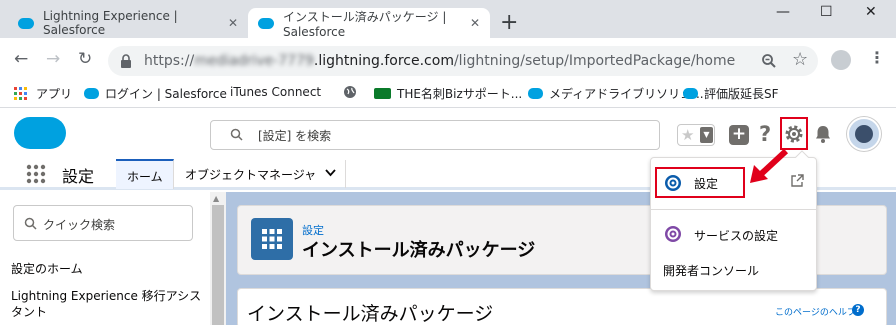  I want to click on browser-tab-installed-packages: インストール済みパッケージ | Salesforce ✕, so click(369, 23).